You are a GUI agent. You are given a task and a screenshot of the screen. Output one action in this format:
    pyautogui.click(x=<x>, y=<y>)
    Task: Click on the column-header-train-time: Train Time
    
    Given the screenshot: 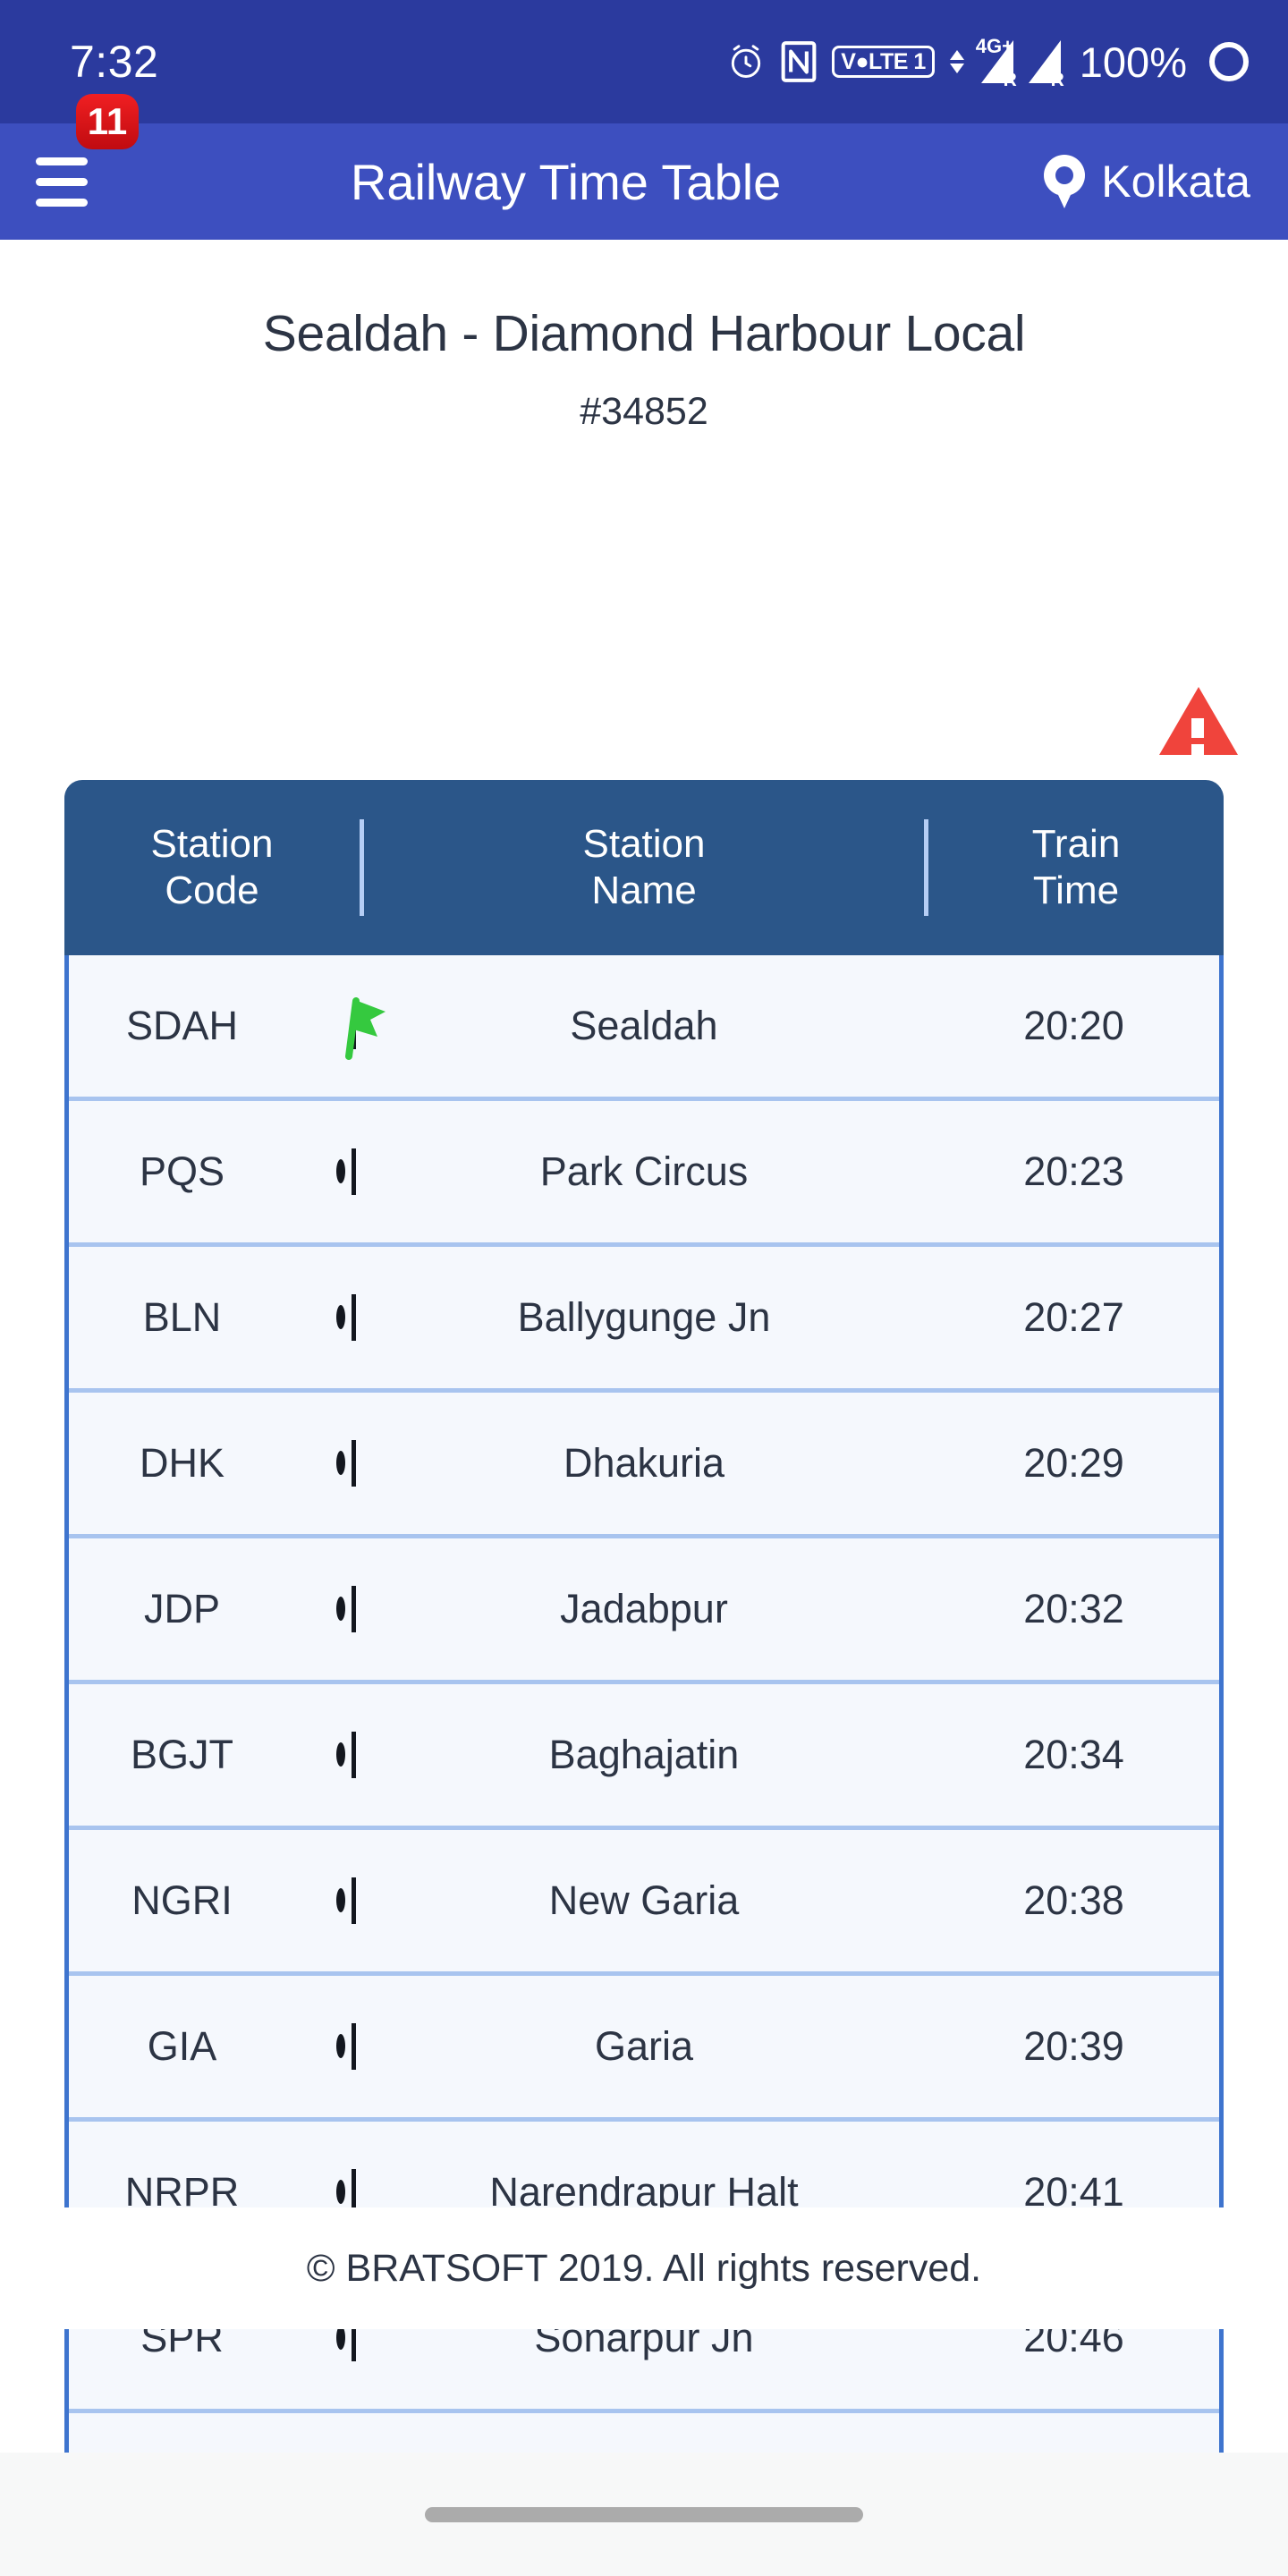 What is the action you would take?
    pyautogui.click(x=1076, y=867)
    